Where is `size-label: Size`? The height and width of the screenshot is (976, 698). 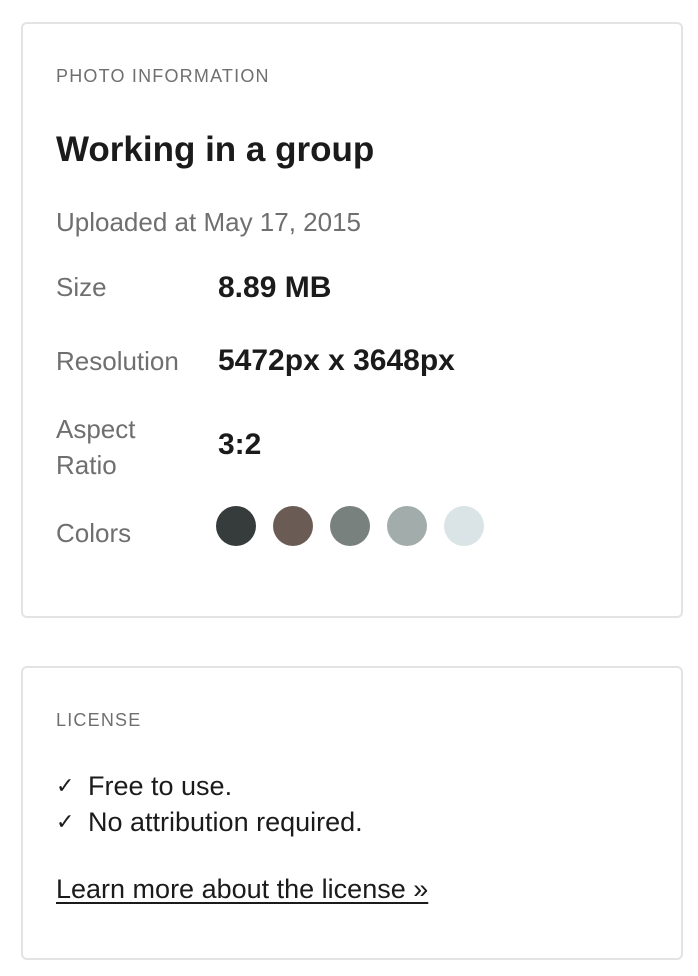 size-label: Size is located at coordinates (81, 287).